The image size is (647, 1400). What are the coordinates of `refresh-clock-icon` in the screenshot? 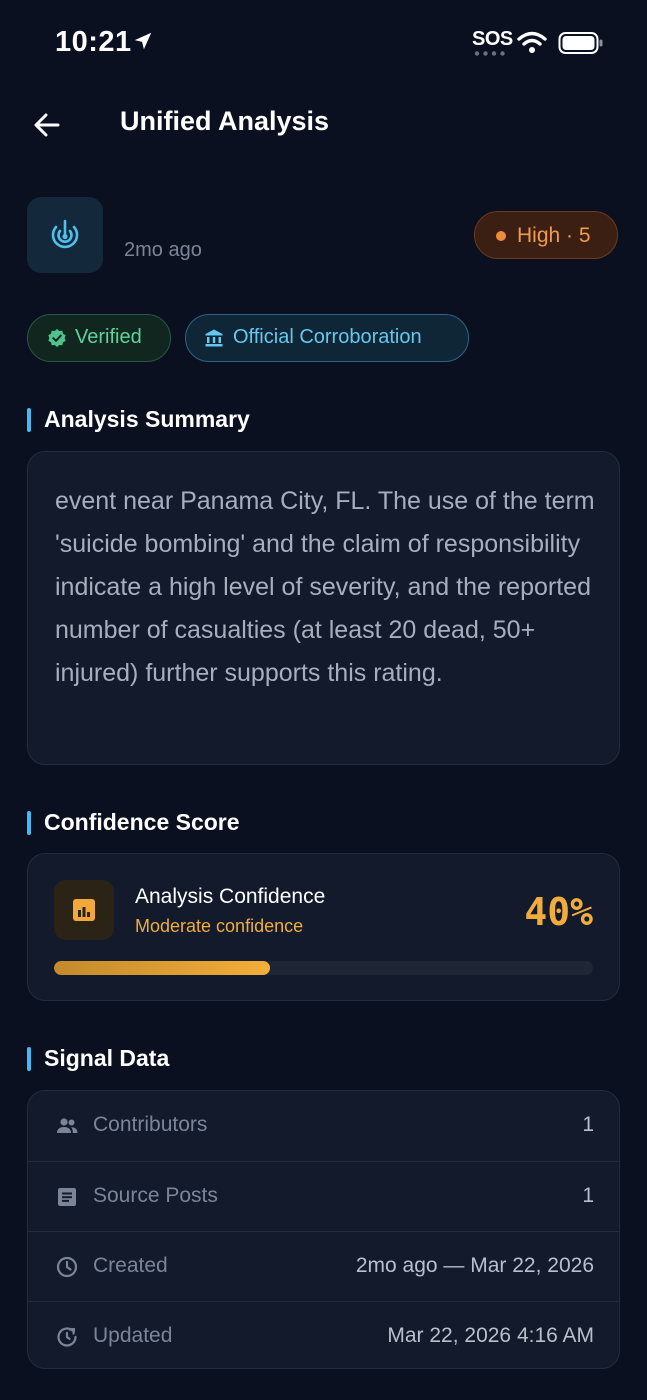 It's located at (67, 1337).